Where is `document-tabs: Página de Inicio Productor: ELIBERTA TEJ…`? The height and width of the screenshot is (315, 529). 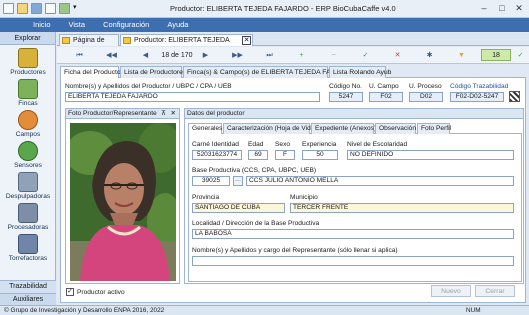 document-tabs: Página de Inicio Productor: ELIBERTA TEJ… is located at coordinates (293, 44).